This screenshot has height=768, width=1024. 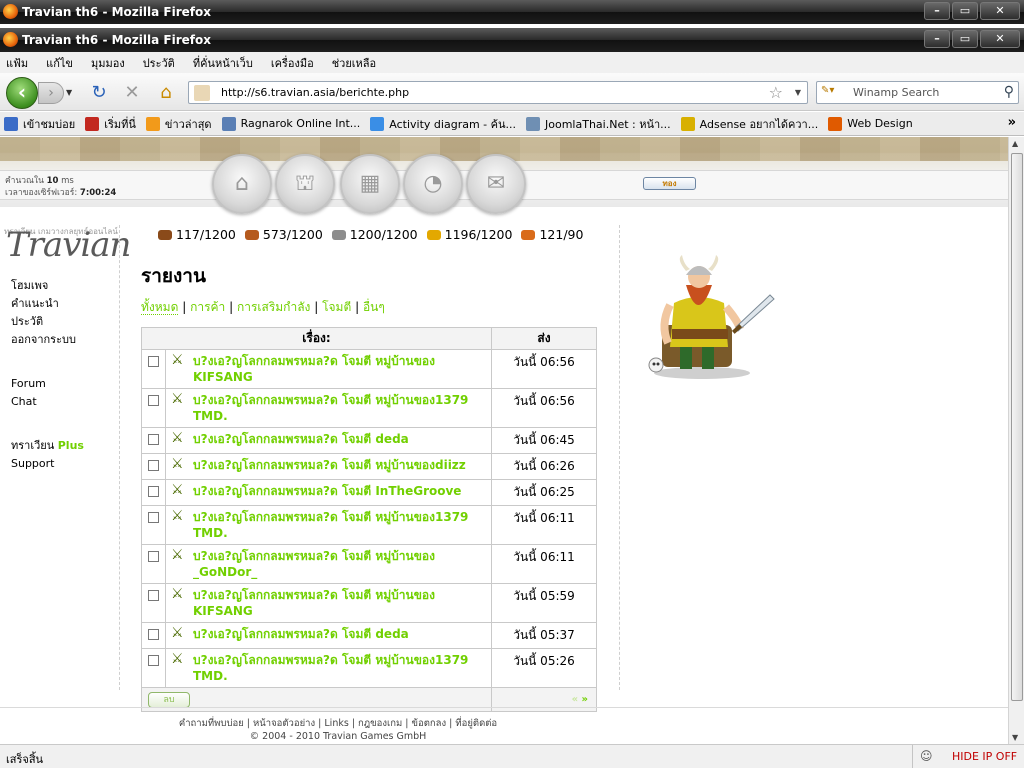 I want to click on report-link: บ?งเอ?ญโลกกลมพรหมล?ด โจมตี InTheGroove, so click(x=327, y=491).